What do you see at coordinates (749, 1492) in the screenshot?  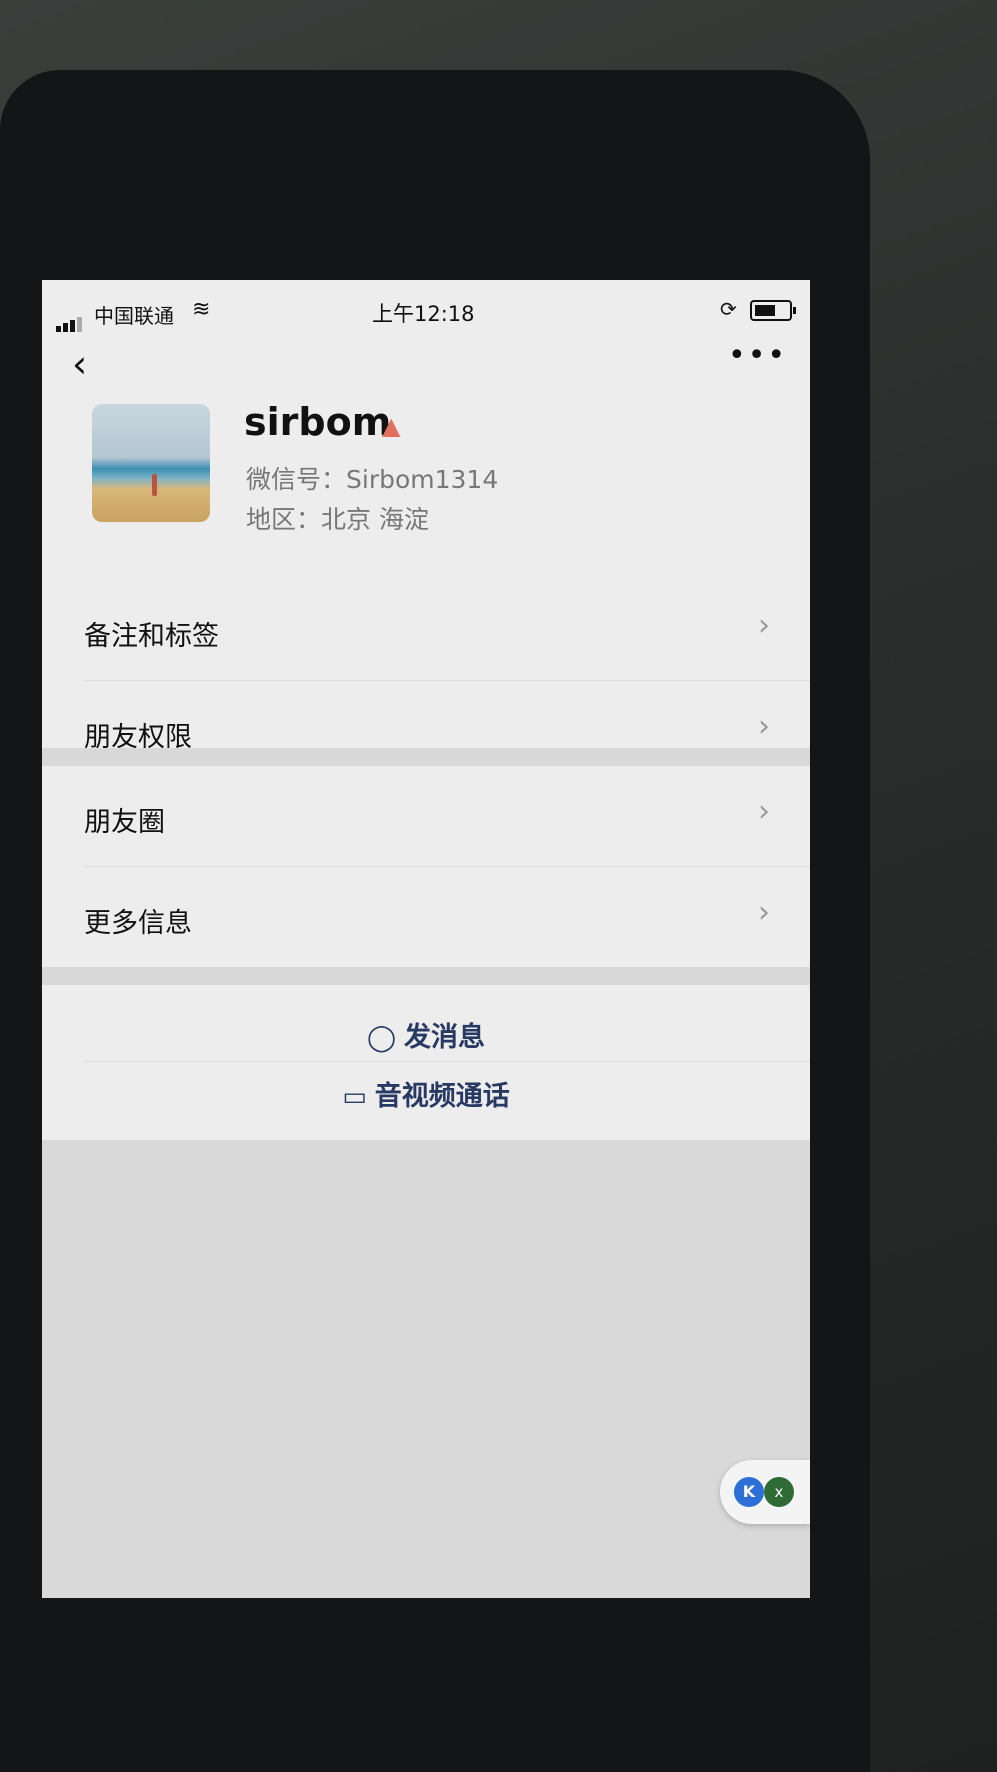 I see `floating-widget-k-icon: K` at bounding box center [749, 1492].